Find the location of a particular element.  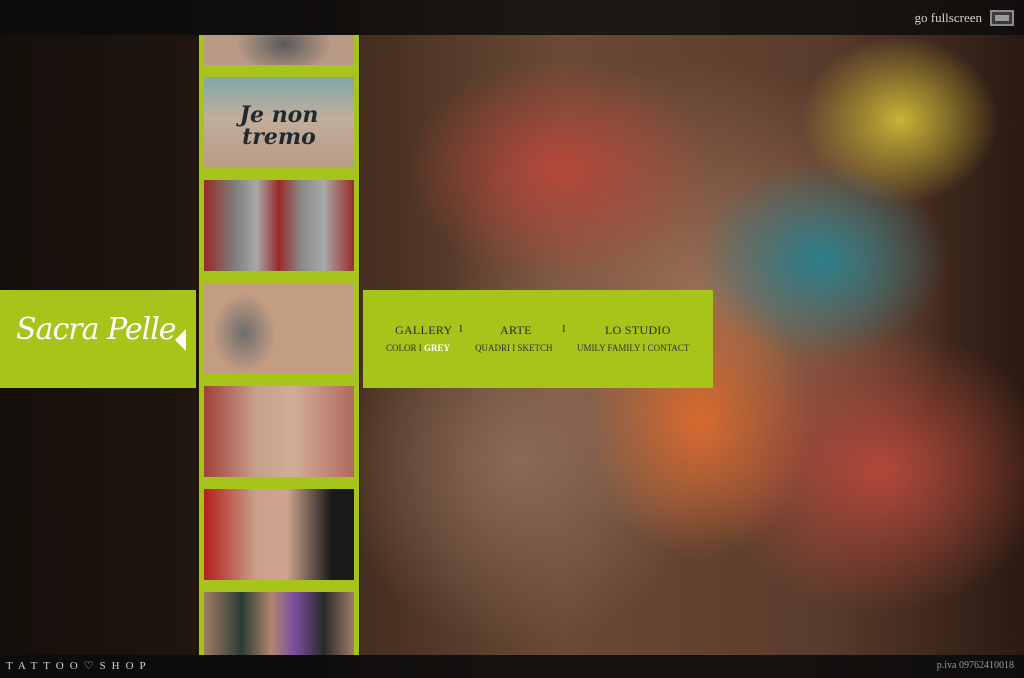

fullscreen-label: go fullscreen is located at coordinates (948, 17).